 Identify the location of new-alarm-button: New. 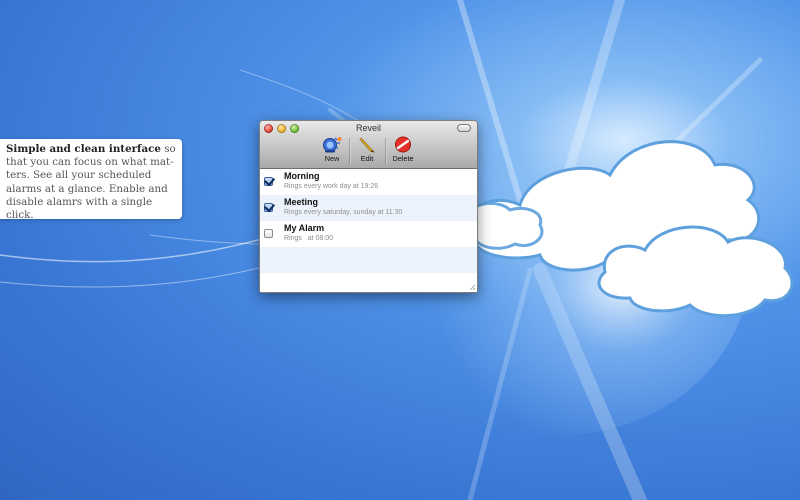
(332, 151).